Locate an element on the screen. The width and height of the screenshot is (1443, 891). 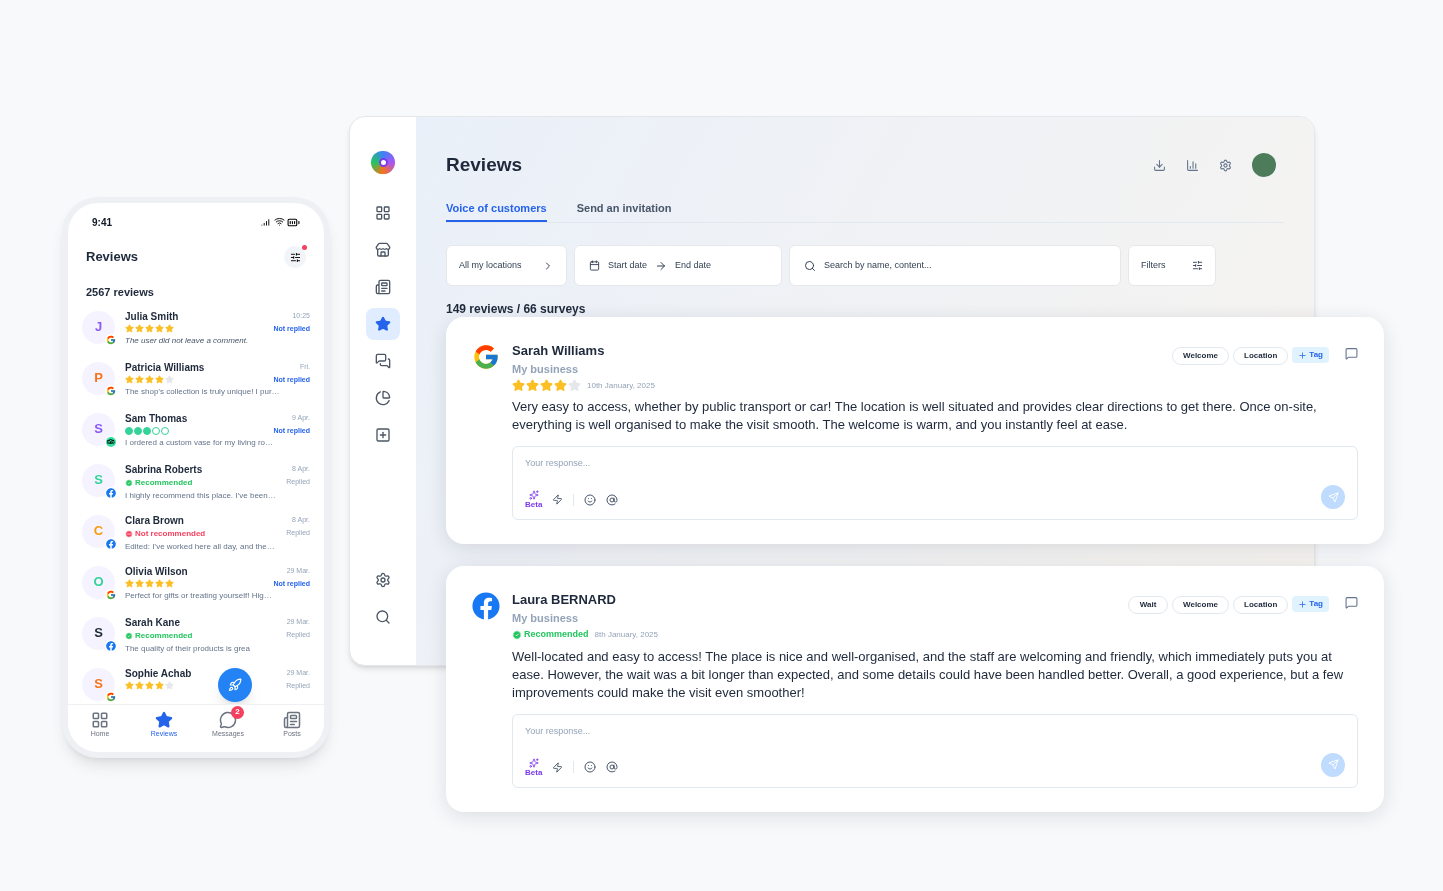
avatar-initial: J is located at coordinates (98, 327).